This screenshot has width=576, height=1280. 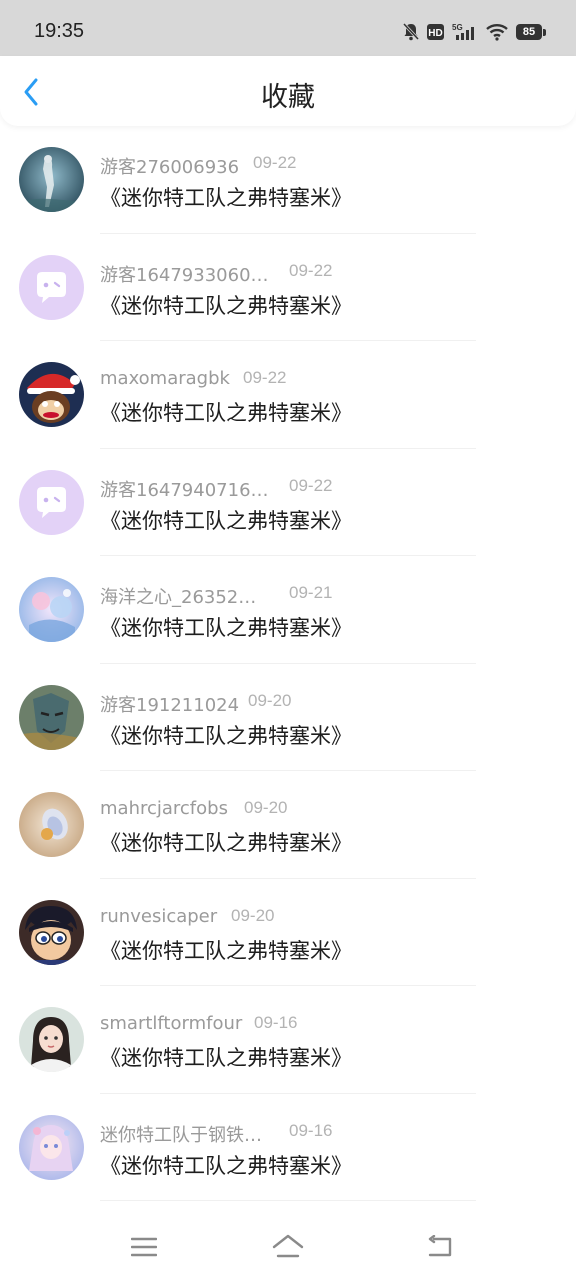 What do you see at coordinates (171, 1023) in the screenshot?
I see `username: smartlftormfour` at bounding box center [171, 1023].